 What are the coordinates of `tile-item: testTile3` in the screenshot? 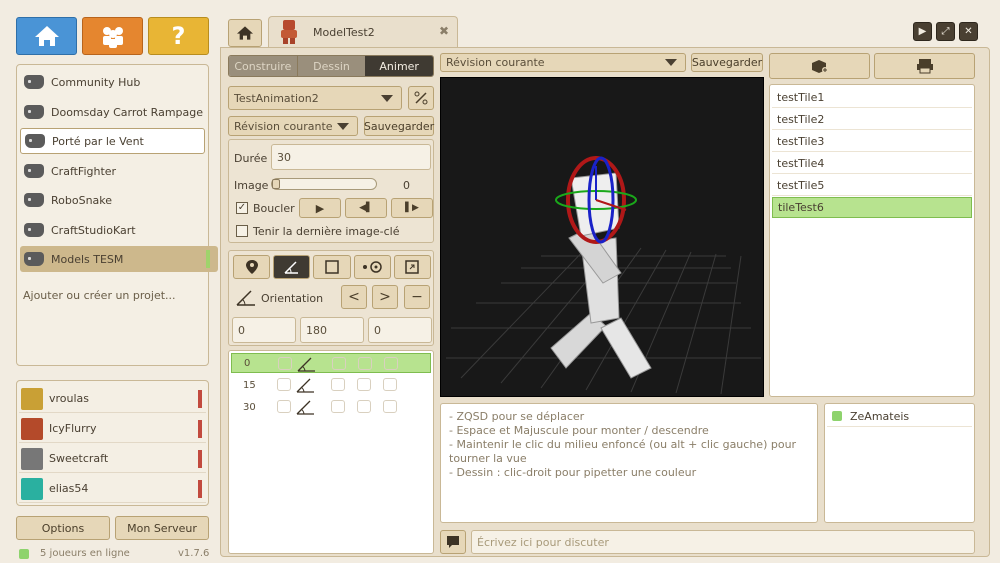 It's located at (872, 141).